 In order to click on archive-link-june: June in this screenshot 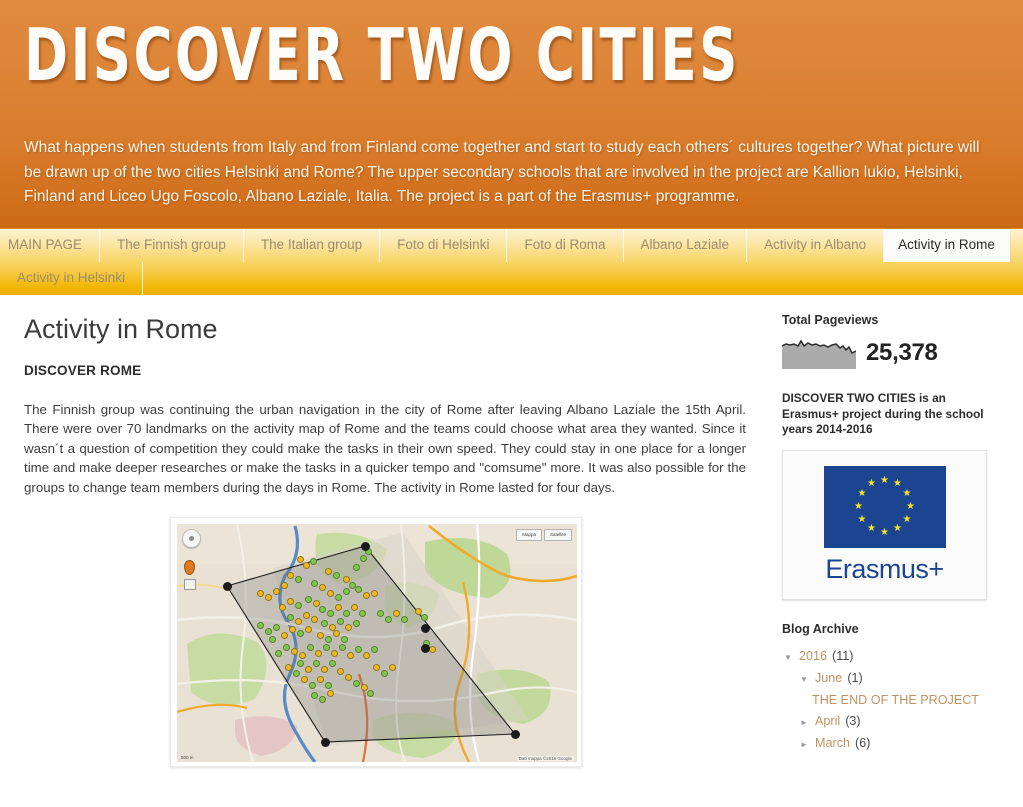, I will do `click(828, 678)`.